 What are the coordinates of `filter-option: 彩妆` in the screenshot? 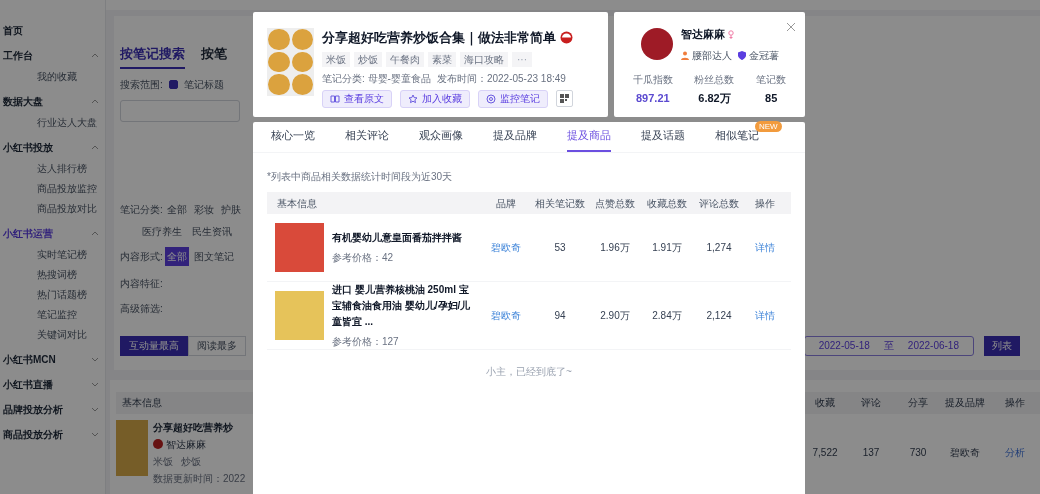 It's located at (203, 209).